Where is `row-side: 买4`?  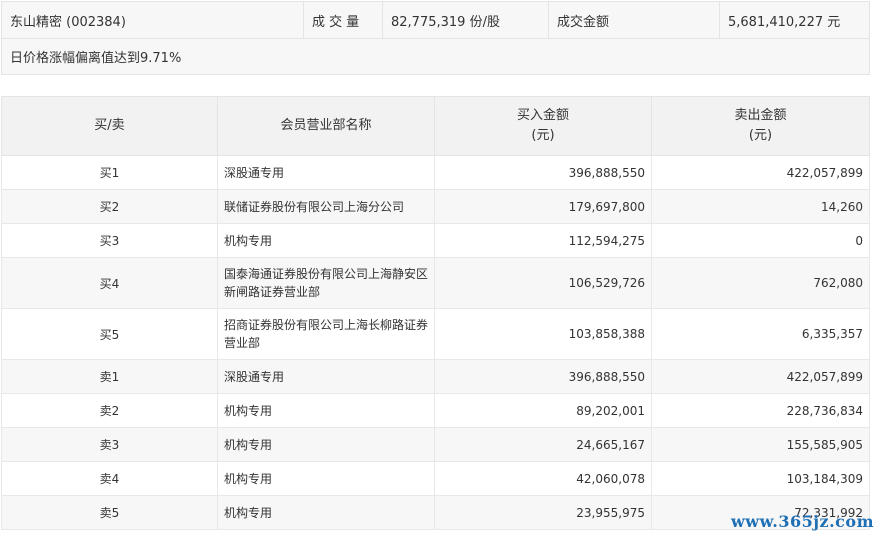 row-side: 买4 is located at coordinates (109, 283).